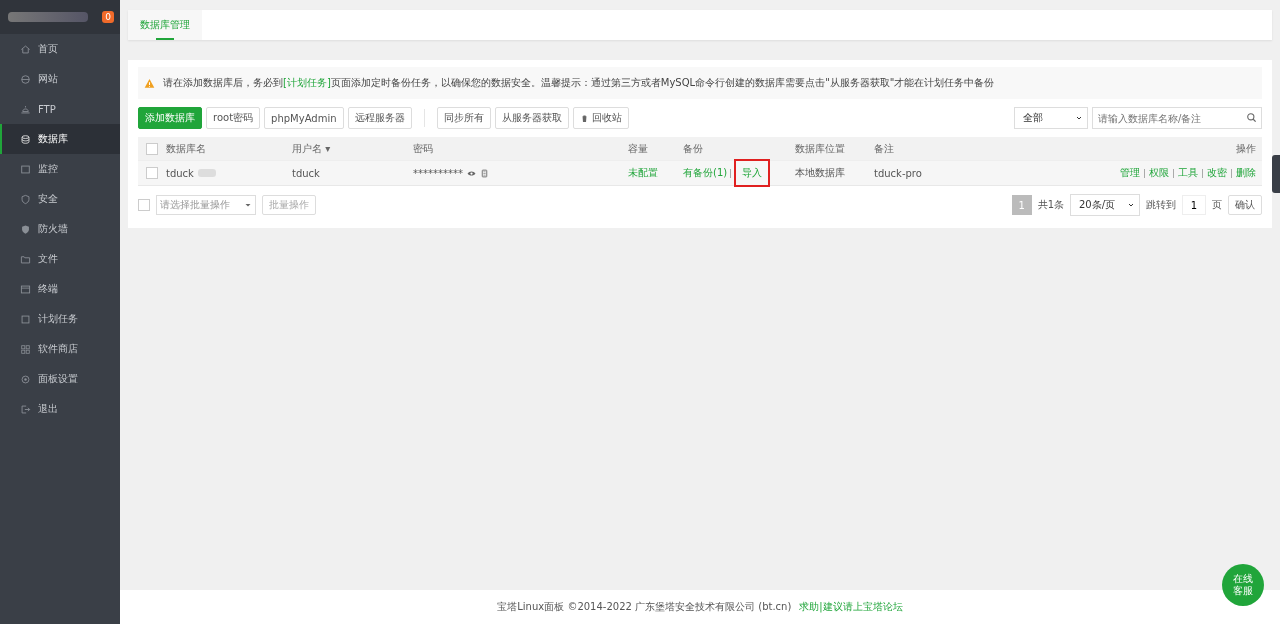 Image resolution: width=1280 pixels, height=624 pixels. Describe the element at coordinates (1161, 205) in the screenshot. I see `jump-label: 跳转到` at that location.